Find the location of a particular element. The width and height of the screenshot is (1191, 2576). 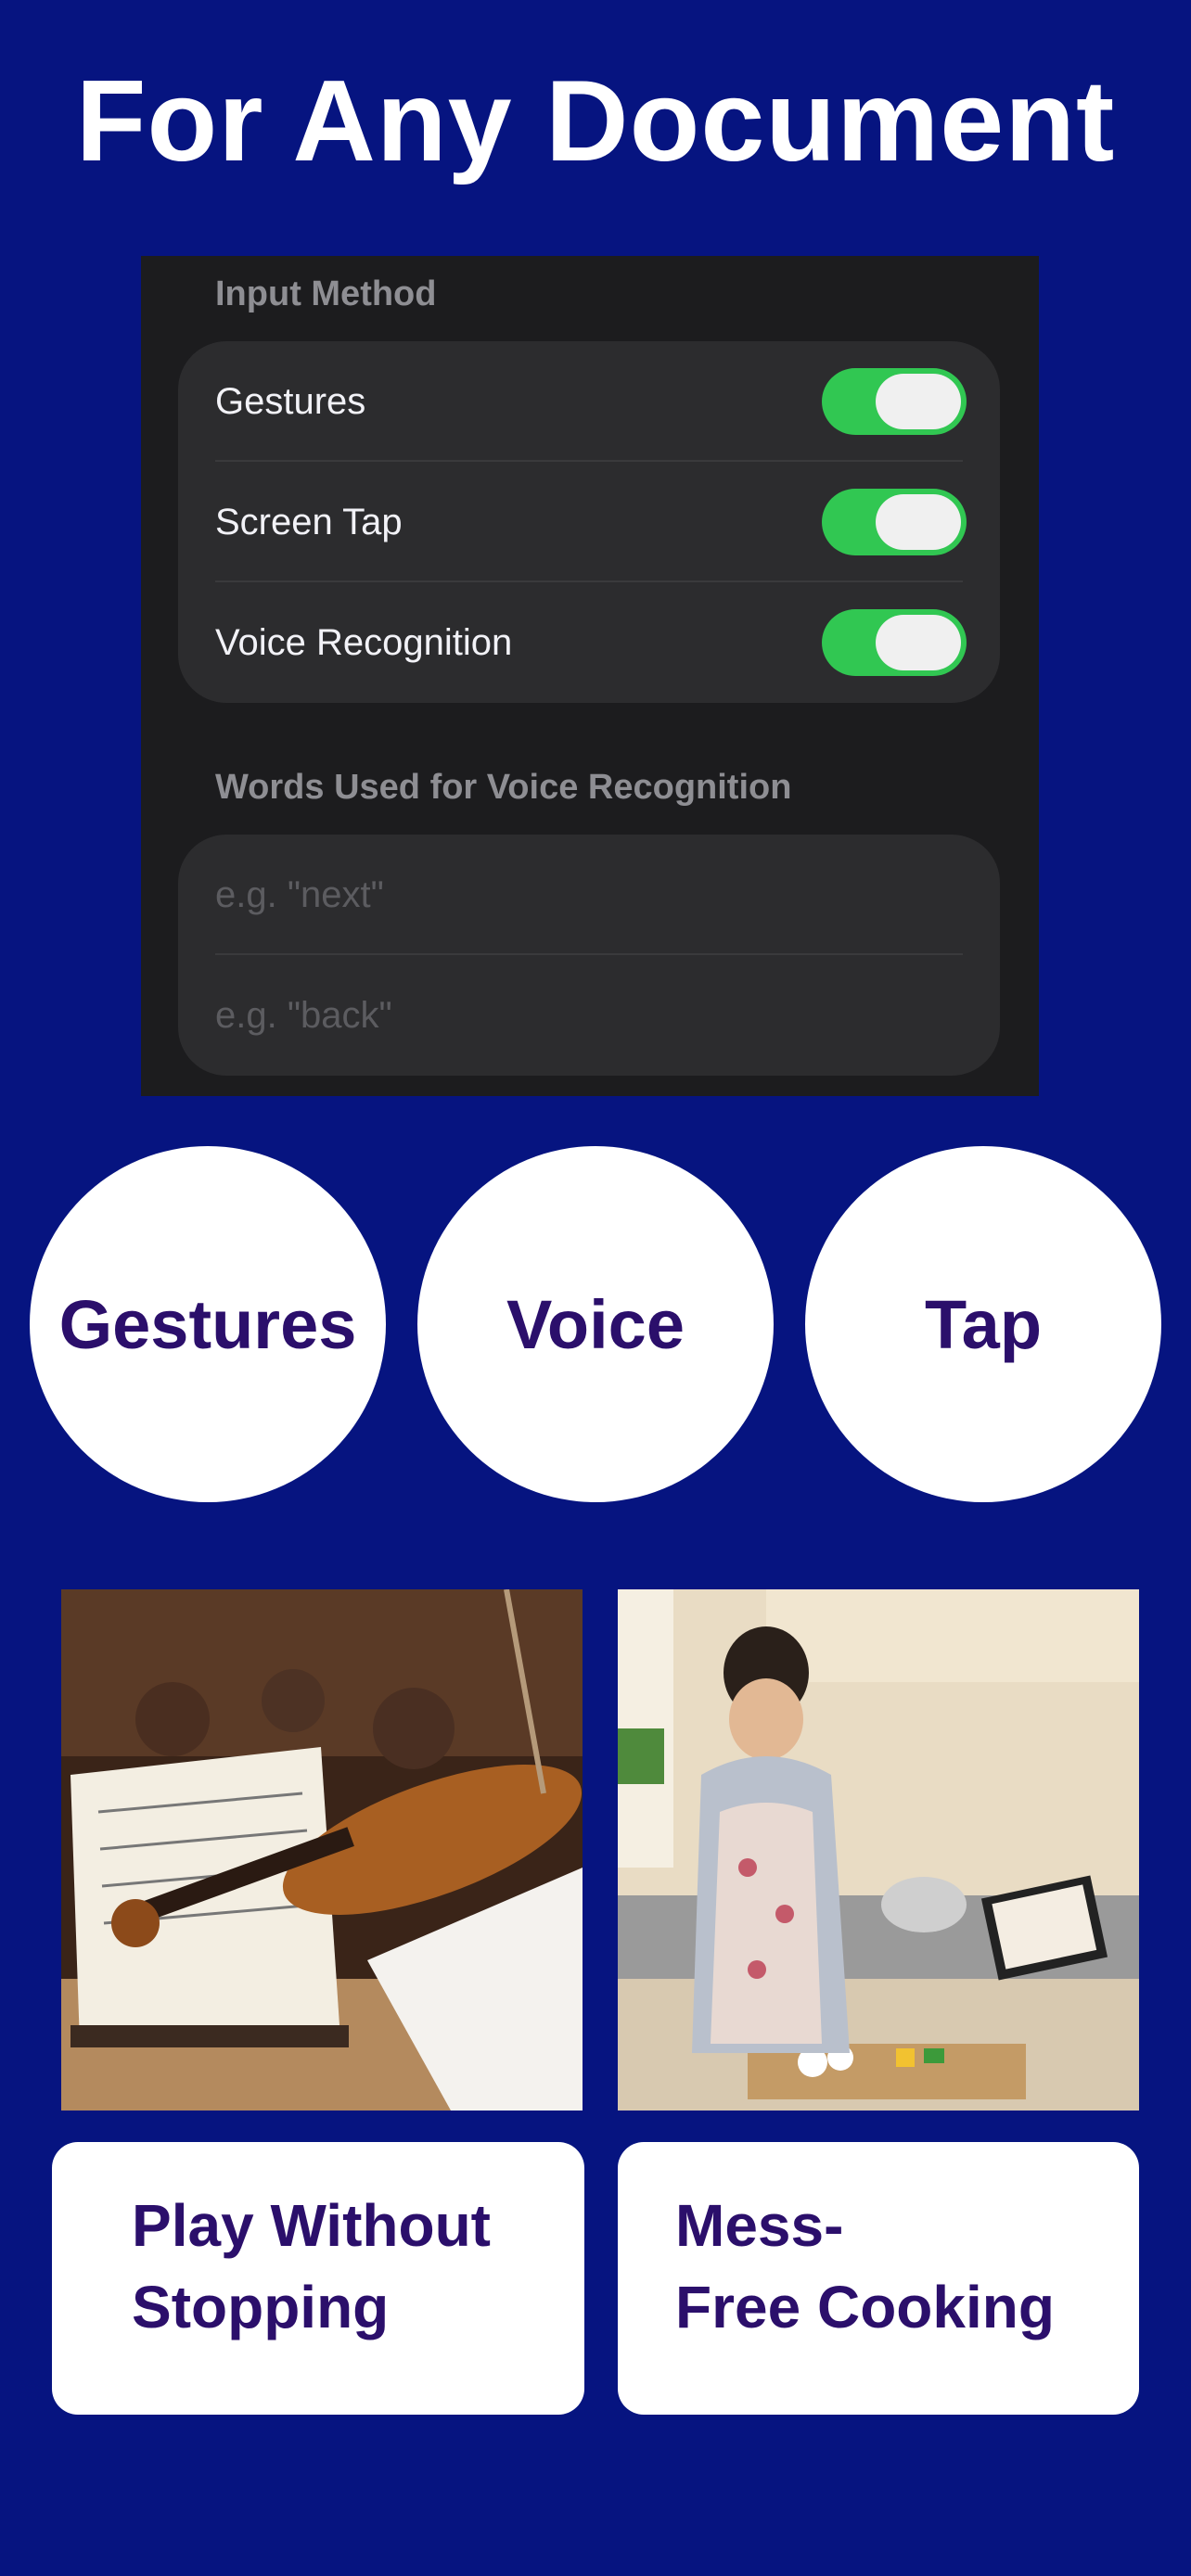

voice-recognition-toggle is located at coordinates (894, 642).